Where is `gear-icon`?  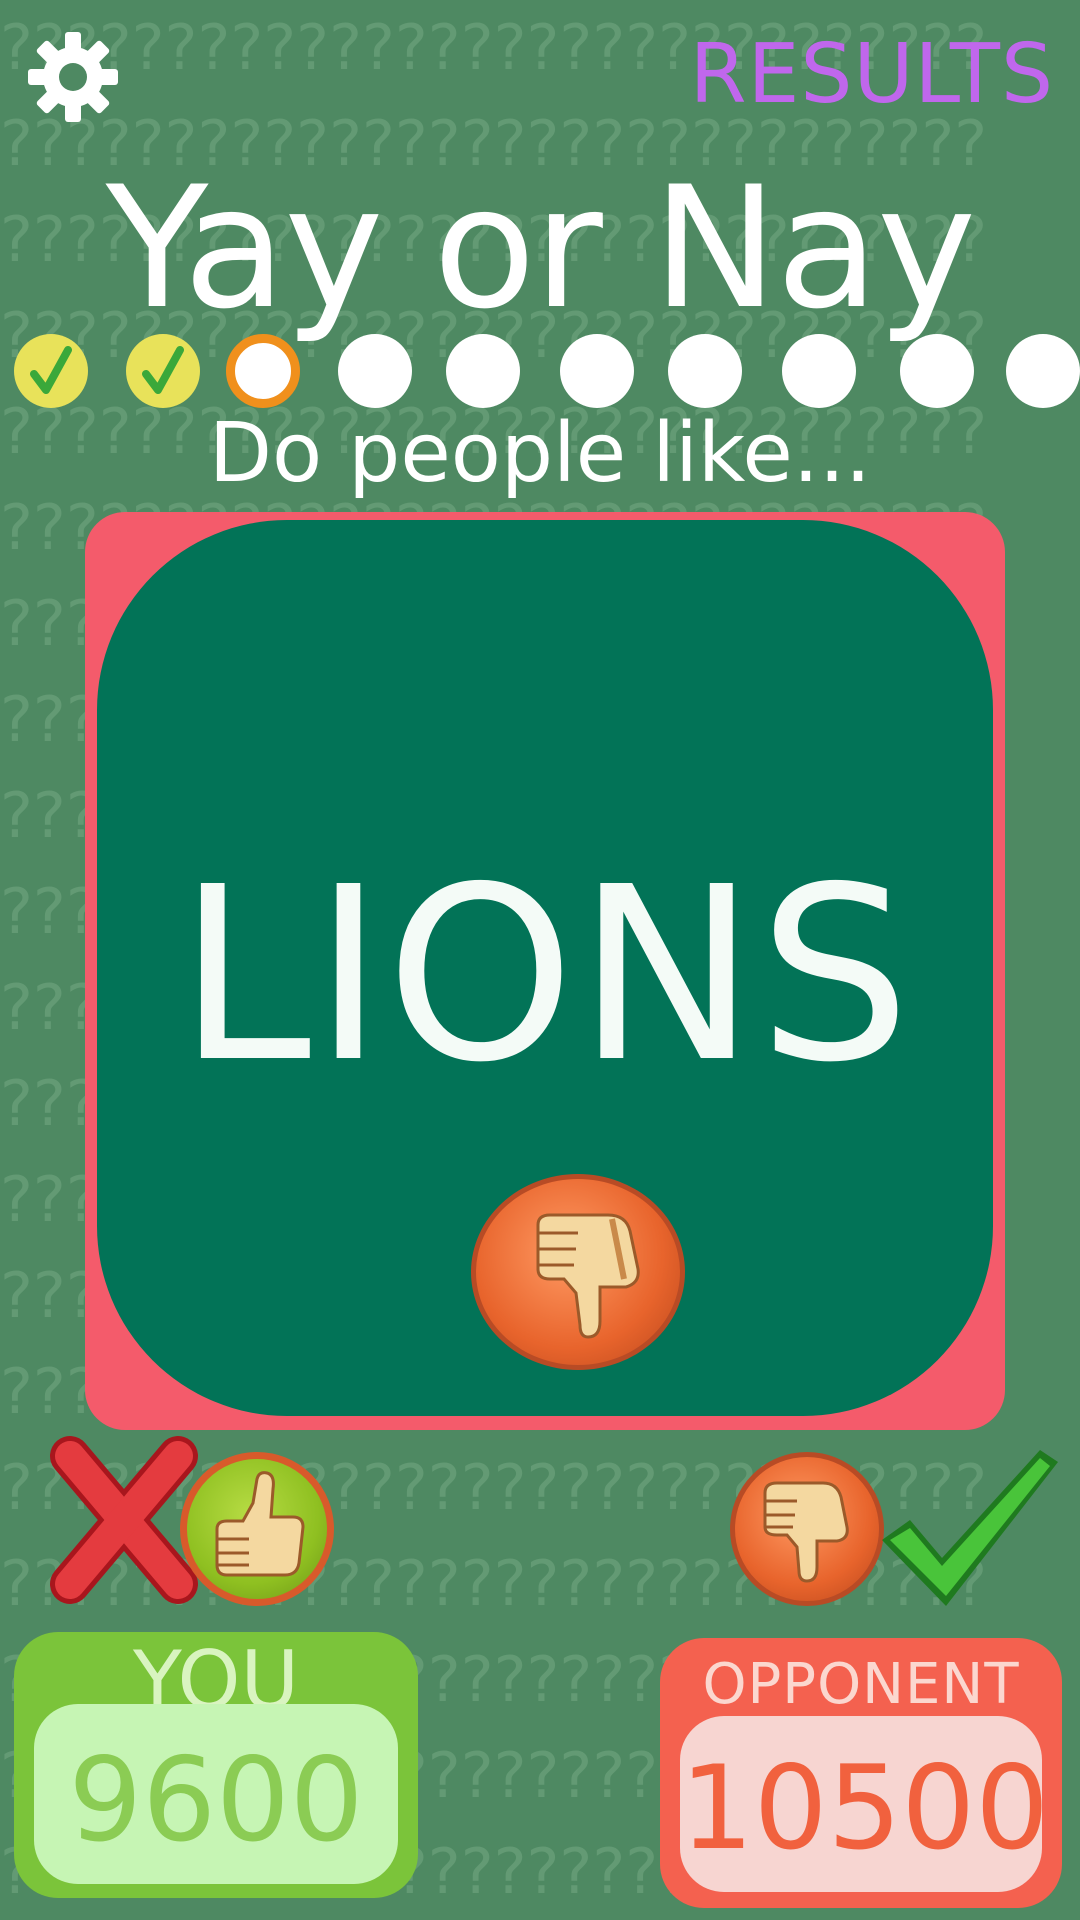 gear-icon is located at coordinates (73, 77).